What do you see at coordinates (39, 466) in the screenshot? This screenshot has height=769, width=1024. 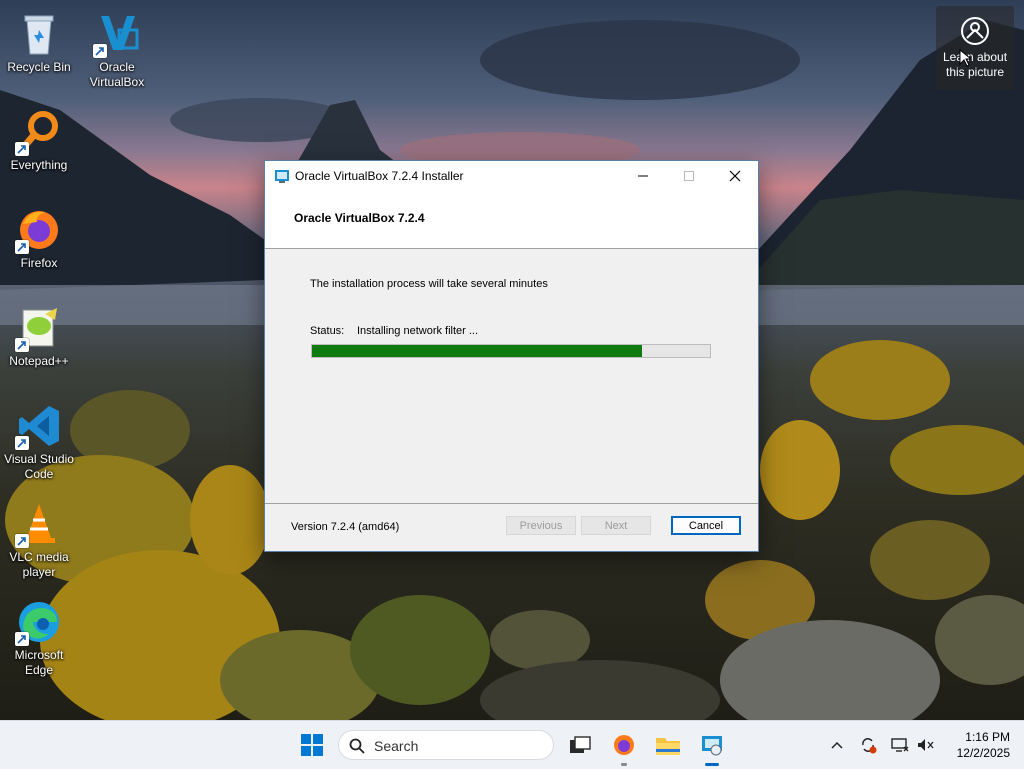 I see `desktop-icon-label: Visual Studio Code` at bounding box center [39, 466].